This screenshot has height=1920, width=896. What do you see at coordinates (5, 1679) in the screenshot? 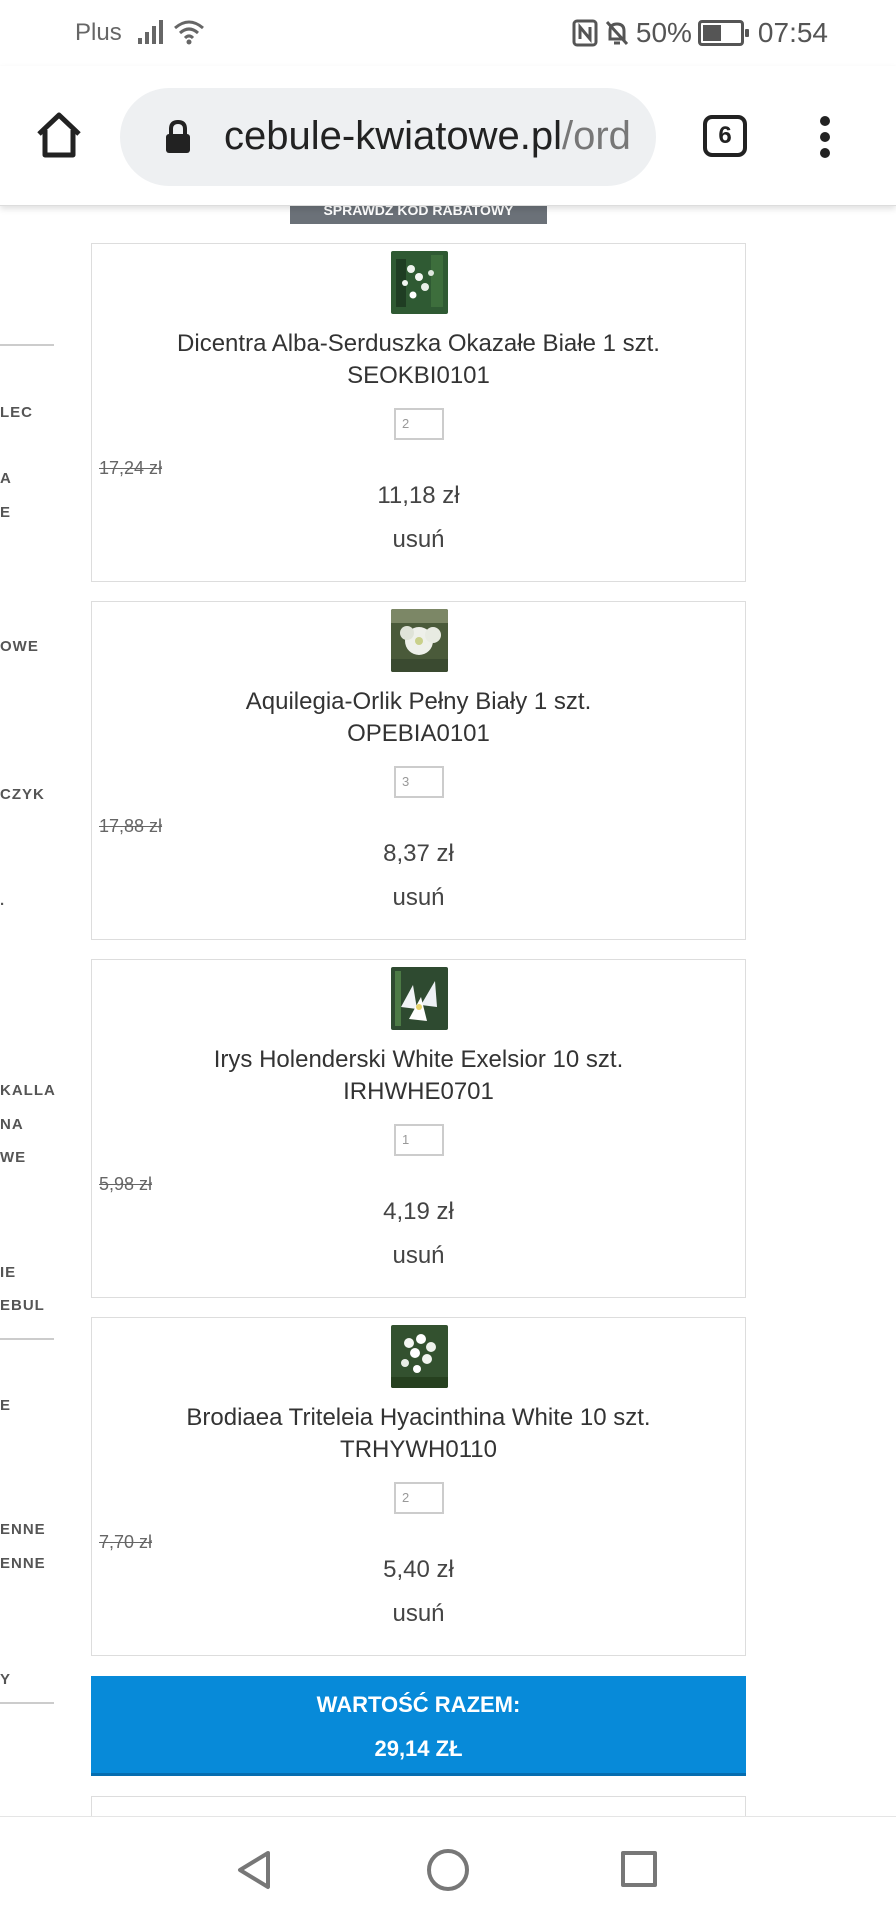
I see `sidebar-item: Y` at bounding box center [5, 1679].